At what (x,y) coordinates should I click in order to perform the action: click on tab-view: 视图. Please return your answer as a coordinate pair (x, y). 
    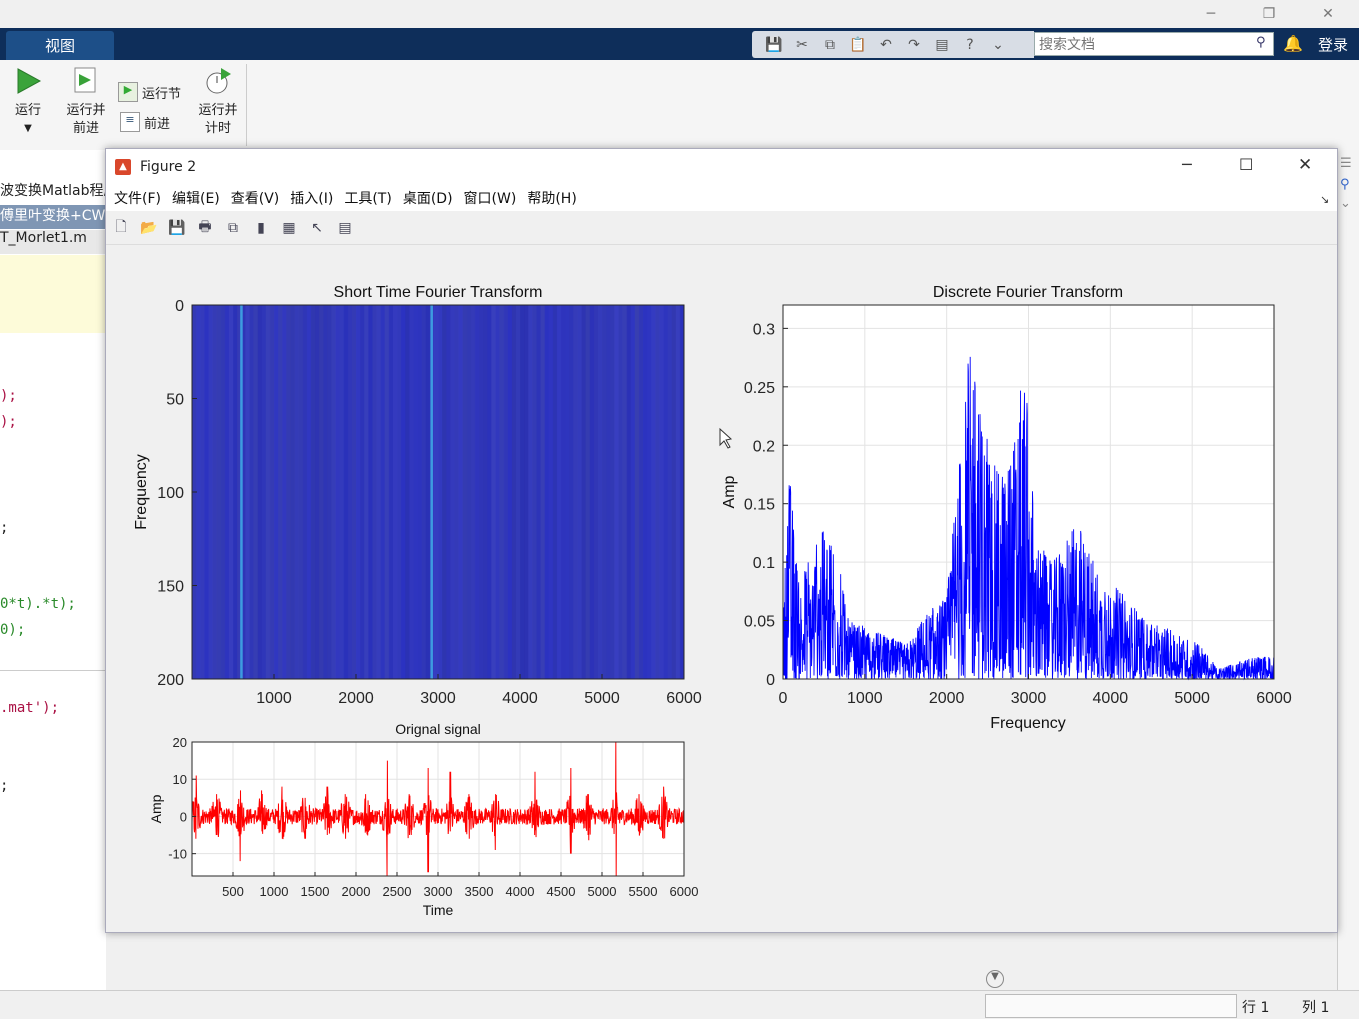
    Looking at the image, I should click on (60, 45).